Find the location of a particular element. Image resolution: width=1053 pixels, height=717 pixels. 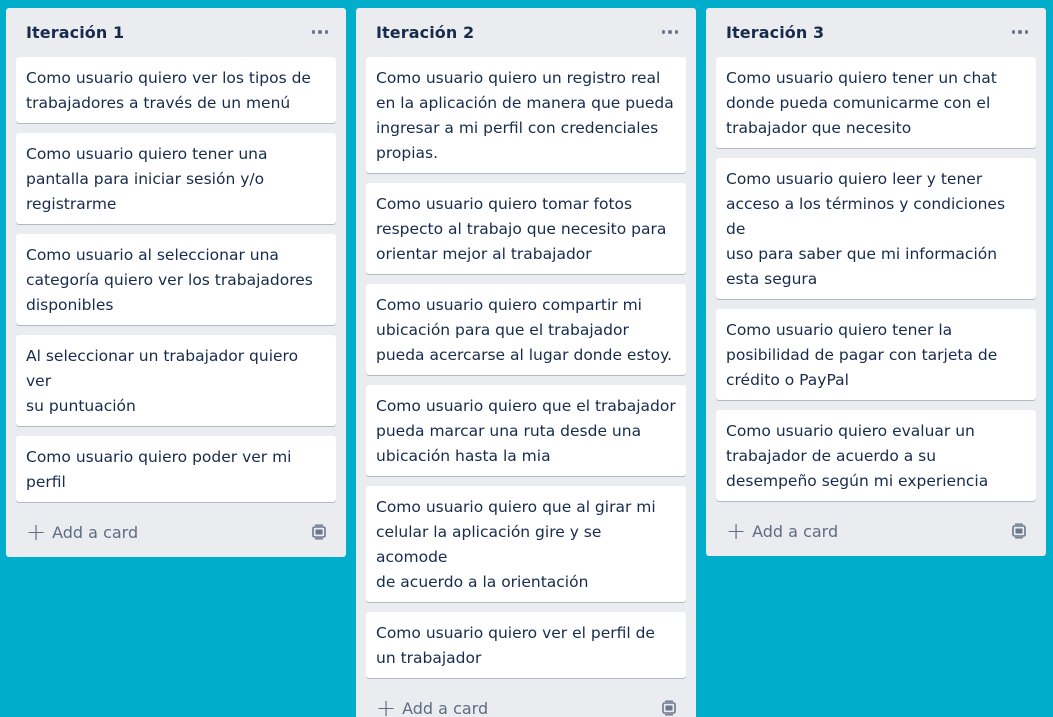

card-text-line: disponibles is located at coordinates (70, 305).